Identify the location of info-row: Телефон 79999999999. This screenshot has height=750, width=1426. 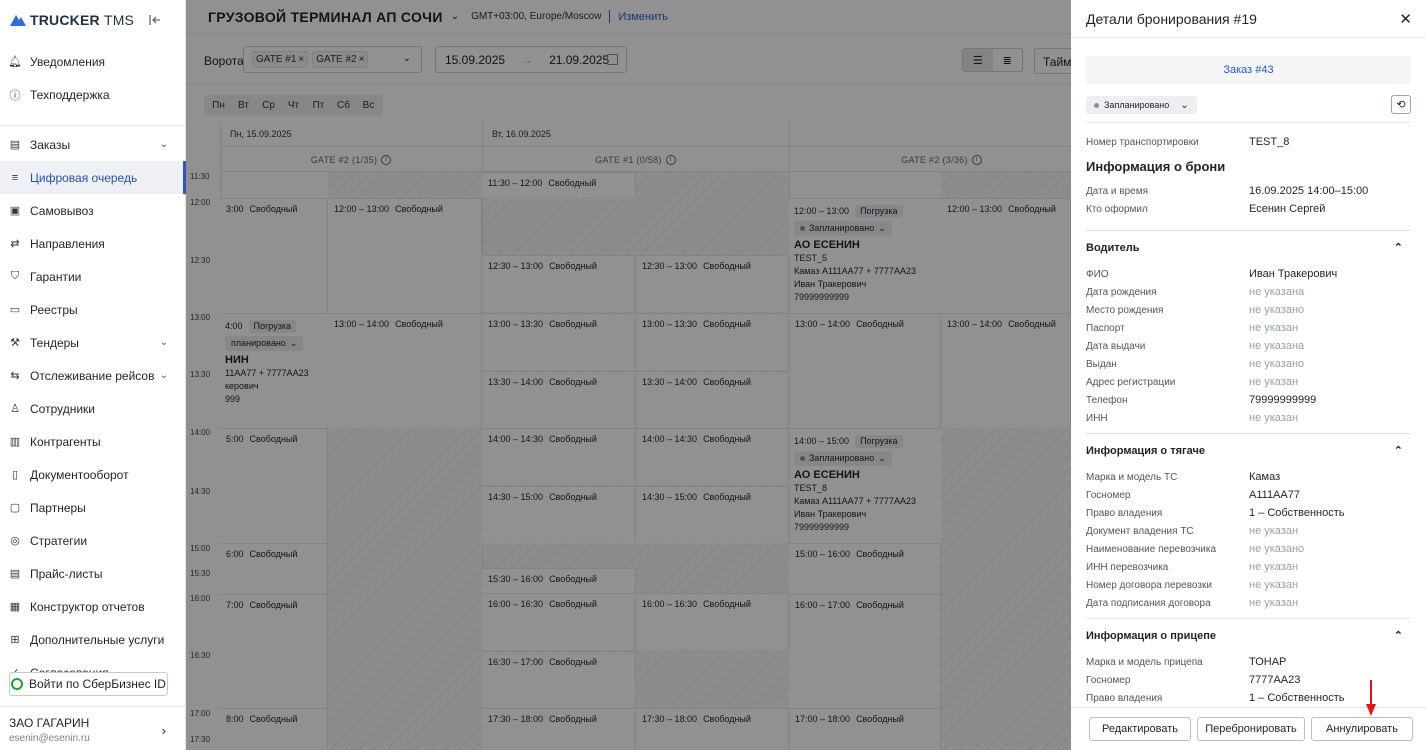
(1248, 400).